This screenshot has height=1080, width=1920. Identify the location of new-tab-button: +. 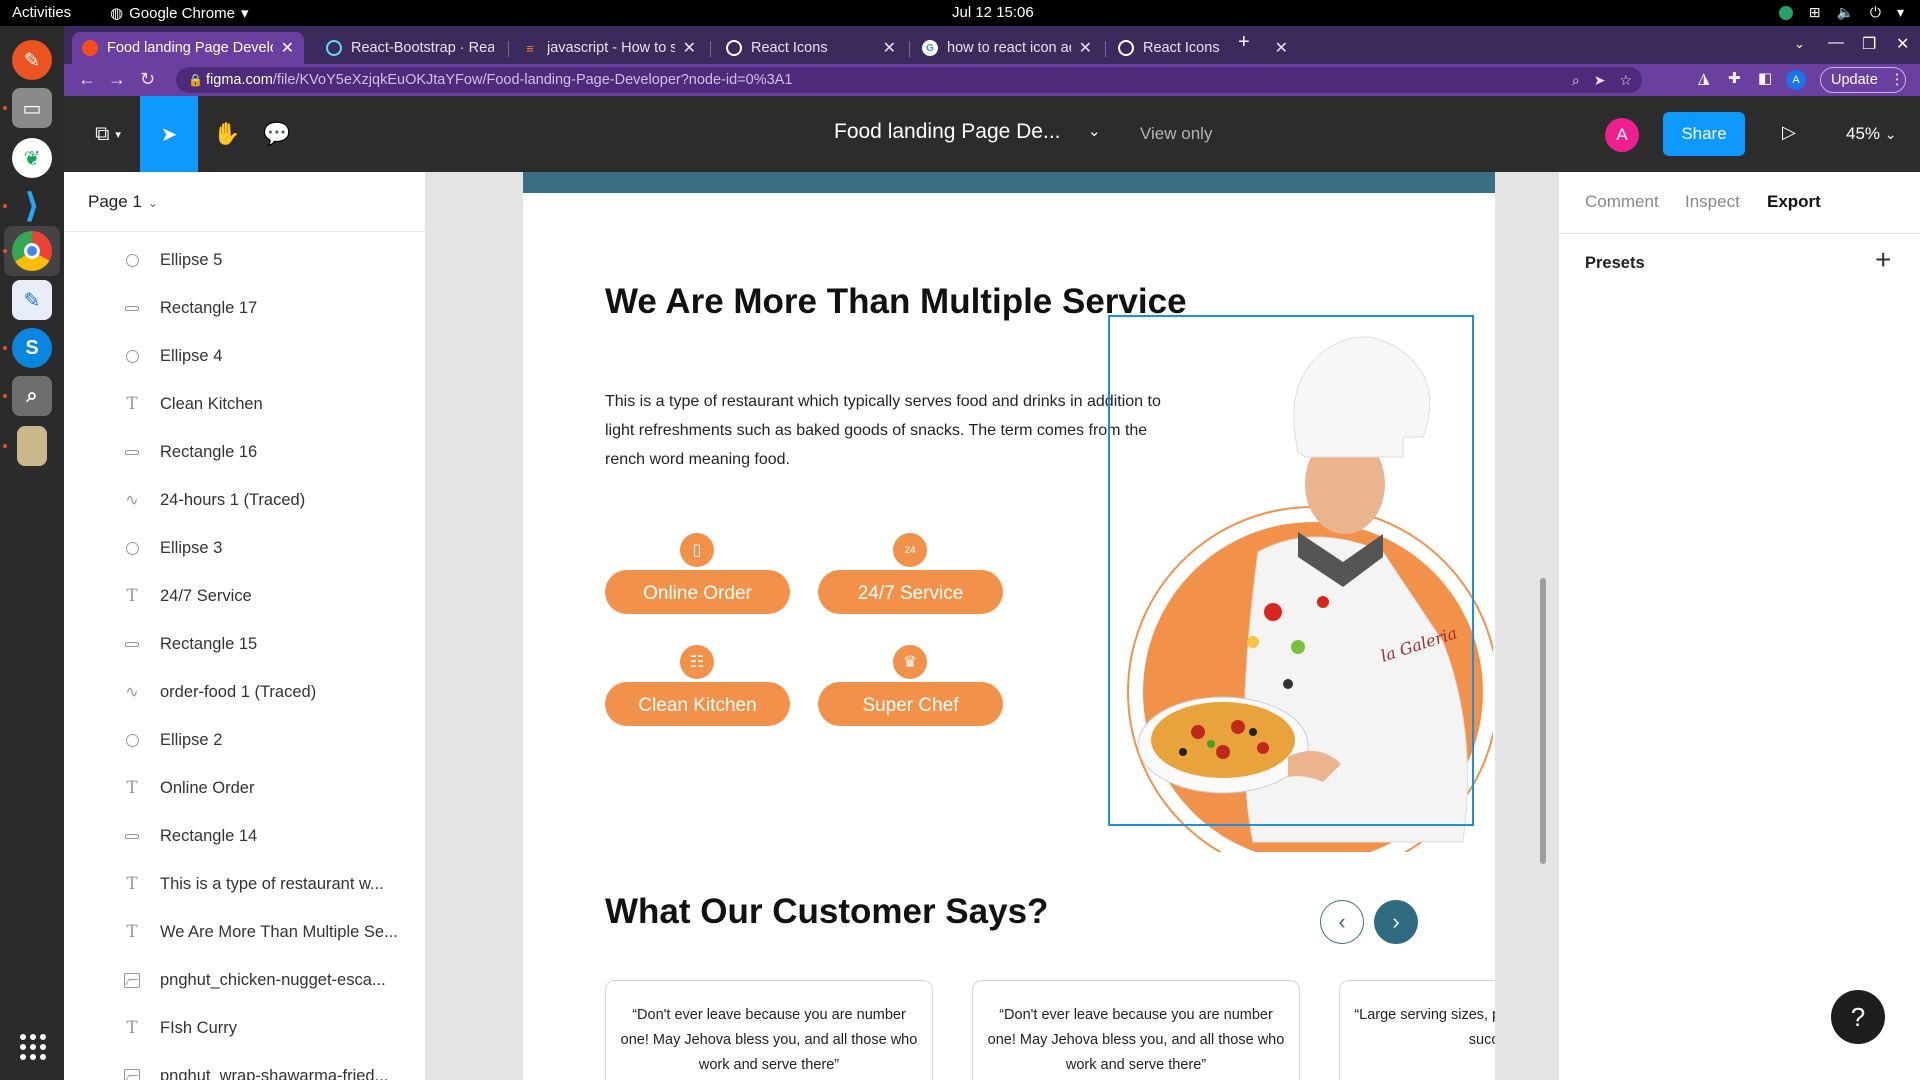
(1244, 42).